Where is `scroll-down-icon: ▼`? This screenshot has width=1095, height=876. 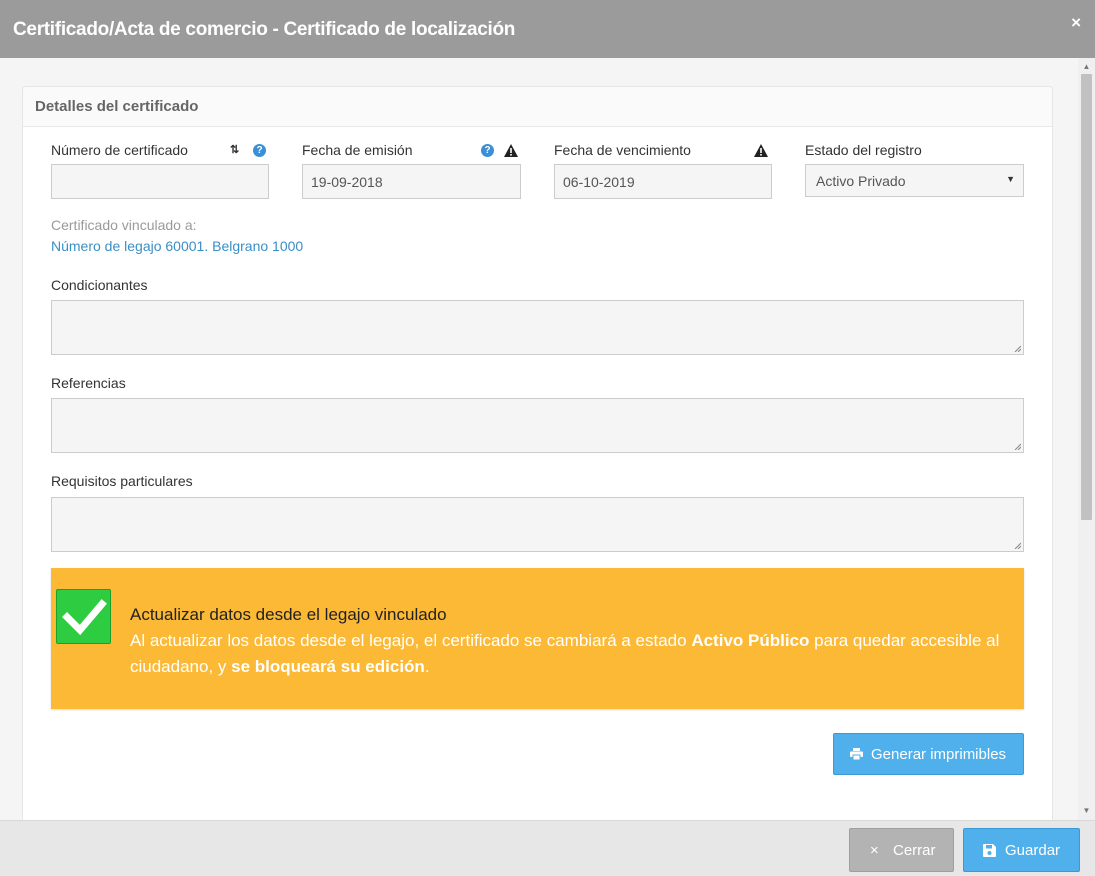 scroll-down-icon: ▼ is located at coordinates (1086, 811).